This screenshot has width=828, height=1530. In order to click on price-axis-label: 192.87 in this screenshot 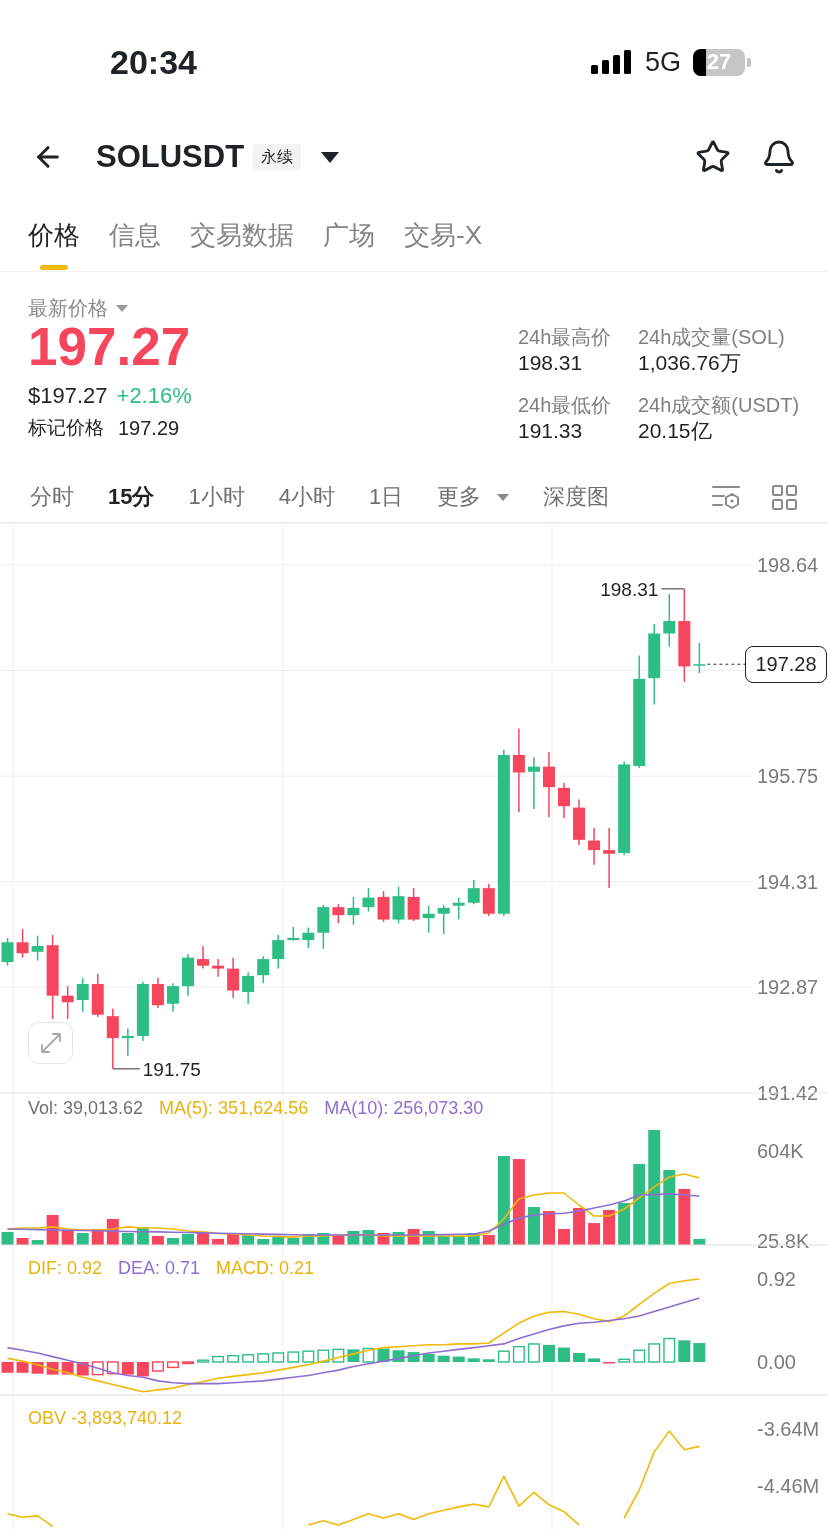, I will do `click(788, 986)`.